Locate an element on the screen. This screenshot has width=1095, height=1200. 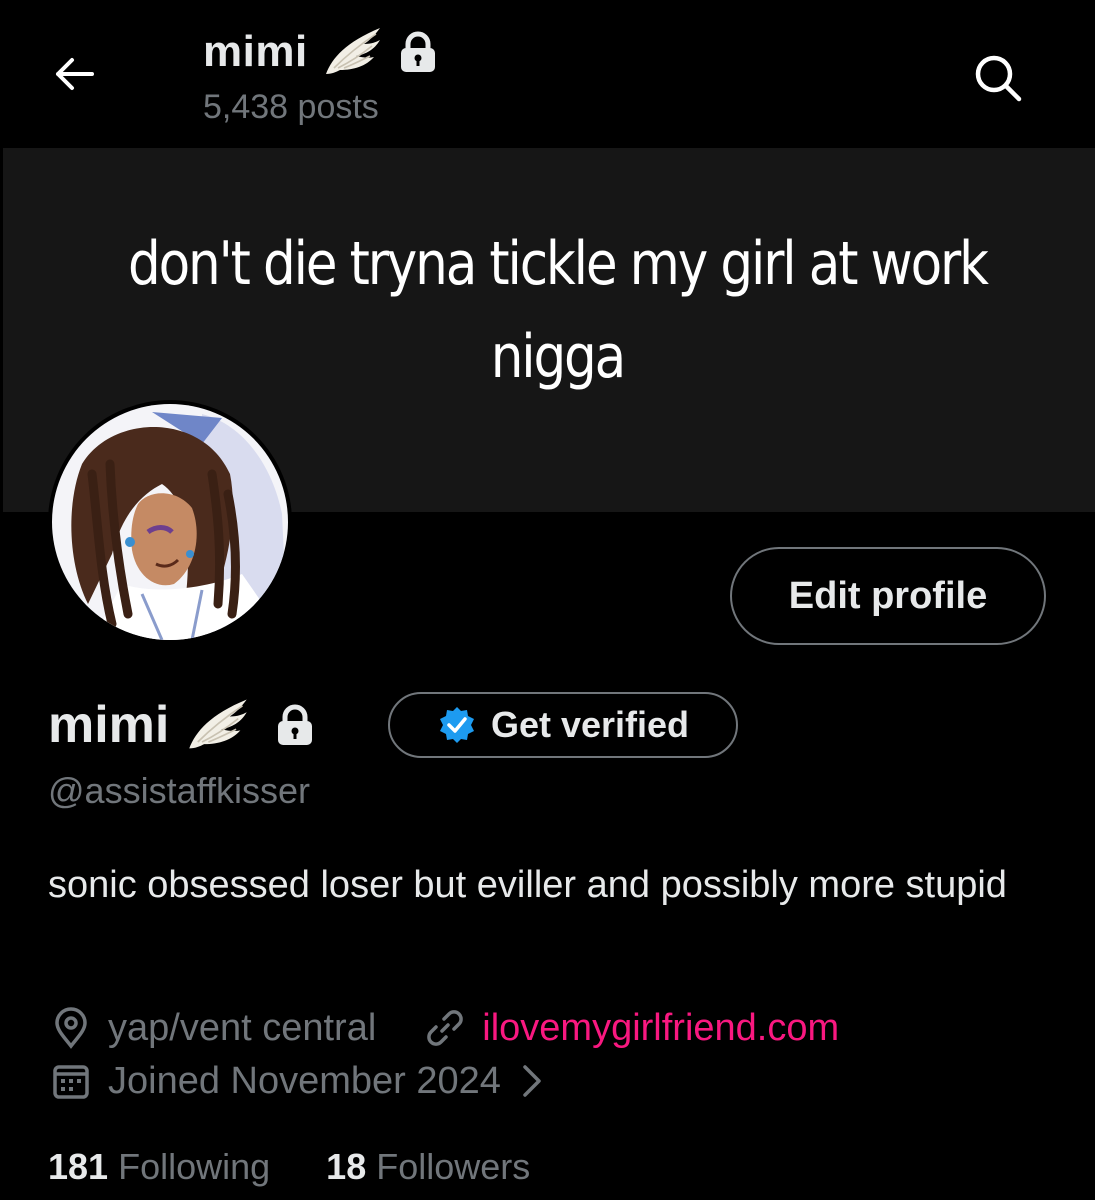
avatar is located at coordinates (170, 522).